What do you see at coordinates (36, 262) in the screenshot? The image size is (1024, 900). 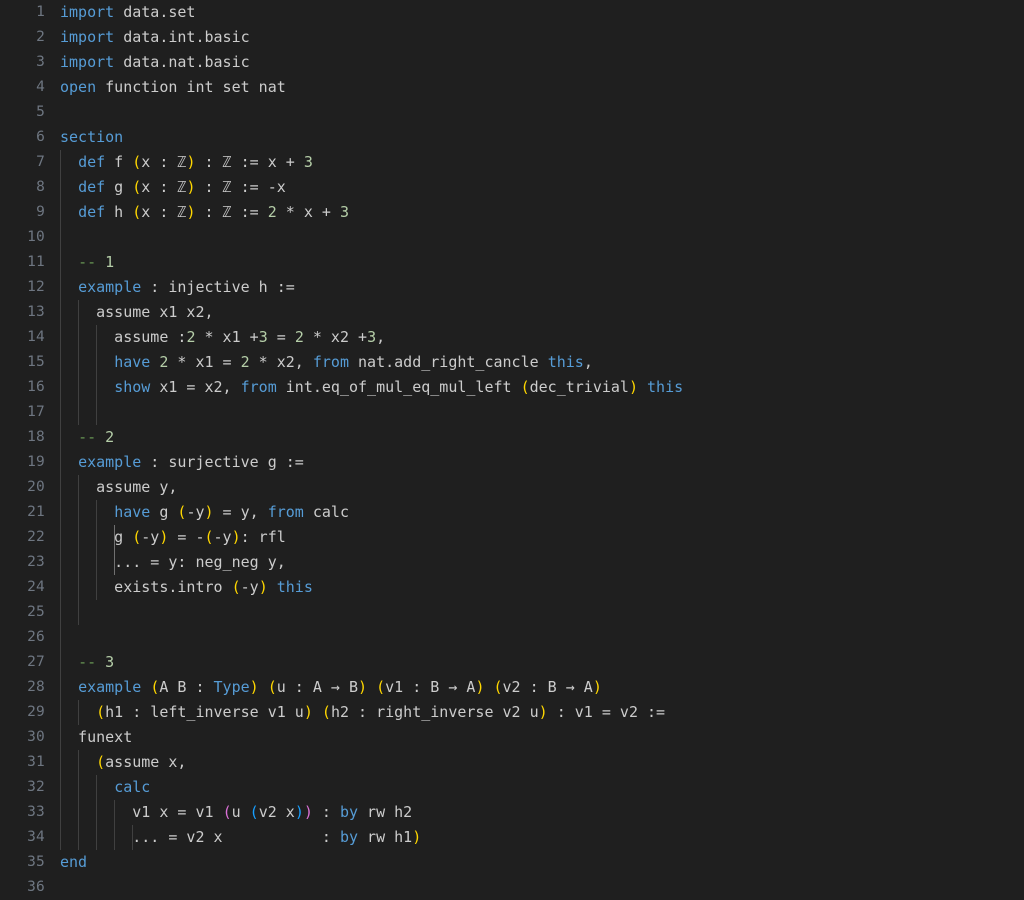 I see `line-number: 11` at bounding box center [36, 262].